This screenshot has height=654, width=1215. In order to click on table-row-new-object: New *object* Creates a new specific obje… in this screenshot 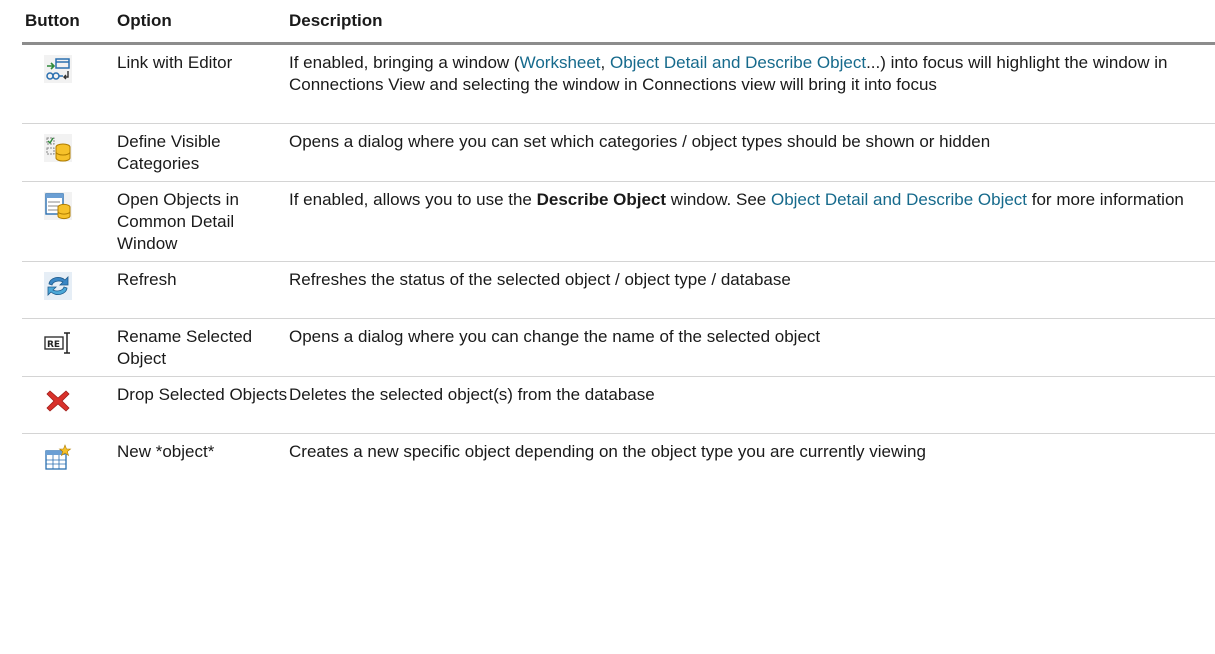, I will do `click(618, 469)`.